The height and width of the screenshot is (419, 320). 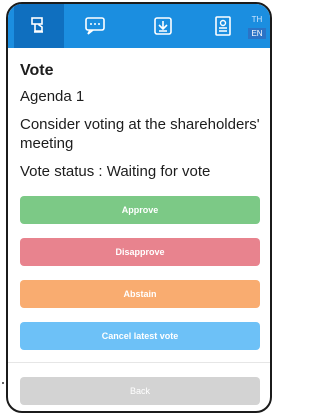 What do you see at coordinates (257, 33) in the screenshot?
I see `language-en: EN` at bounding box center [257, 33].